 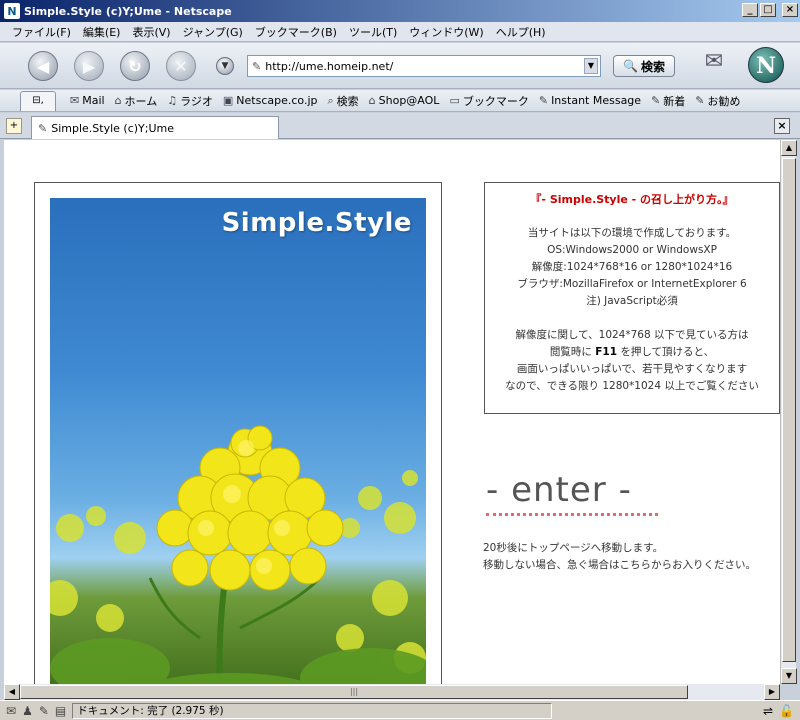 What do you see at coordinates (424, 66) in the screenshot?
I see `url-field: ✎ http://ume.homeip.net/ ▼` at bounding box center [424, 66].